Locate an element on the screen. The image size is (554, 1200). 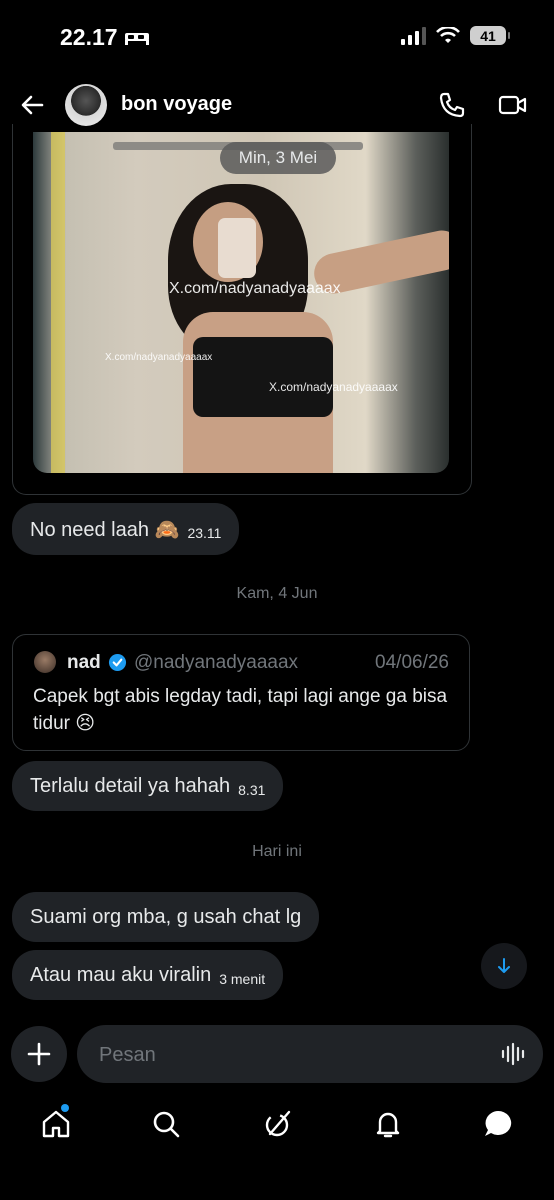
message-bubble: Suami org mba, g usah chat lg is located at coordinates (166, 917).